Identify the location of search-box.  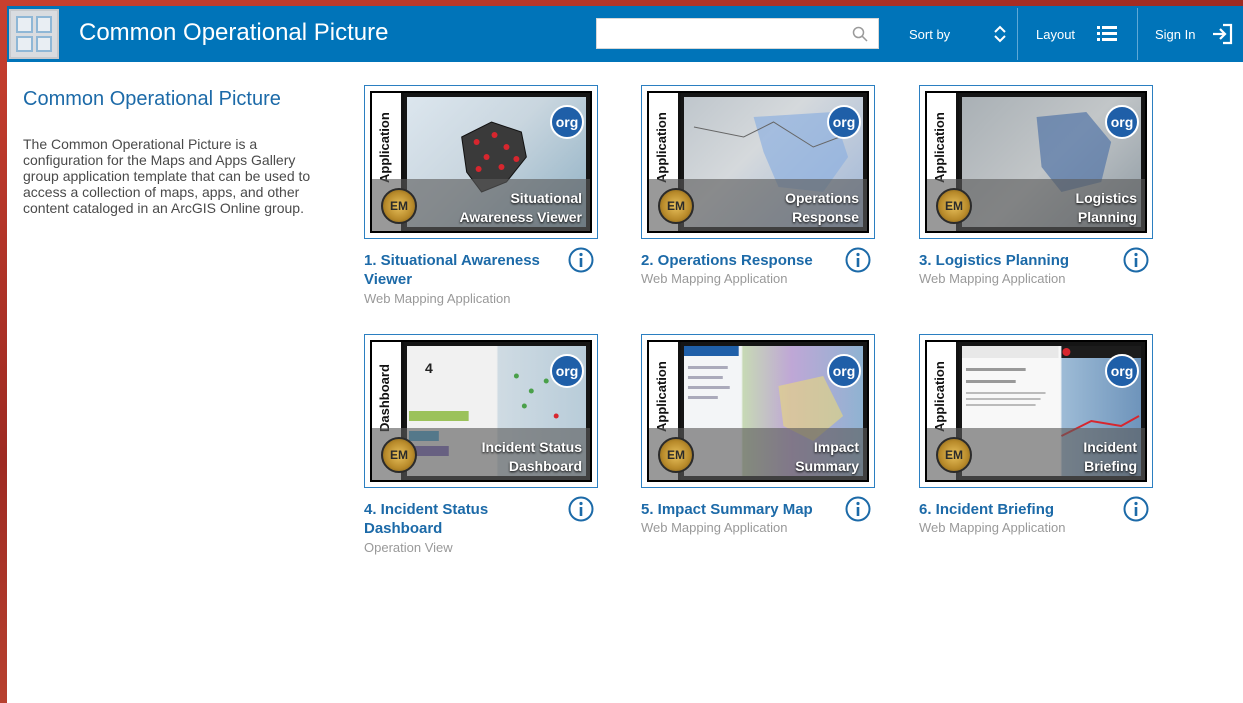
(737, 33).